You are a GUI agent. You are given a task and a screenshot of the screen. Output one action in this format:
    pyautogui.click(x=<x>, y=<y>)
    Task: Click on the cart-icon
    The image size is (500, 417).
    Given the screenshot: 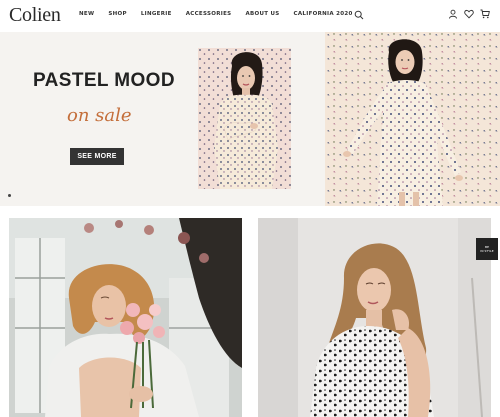 What is the action you would take?
    pyautogui.click(x=485, y=14)
    